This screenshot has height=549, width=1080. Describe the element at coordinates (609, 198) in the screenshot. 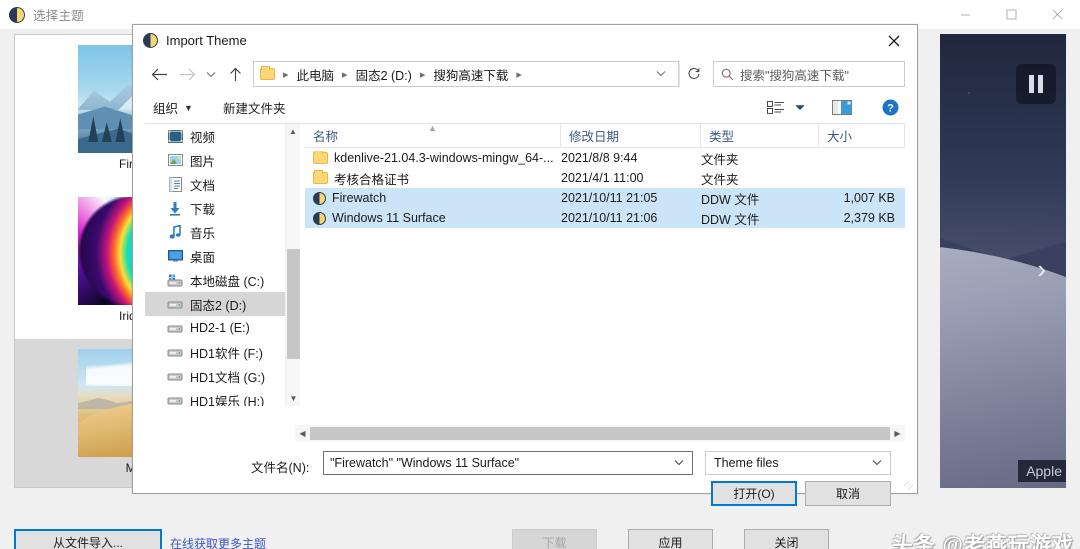

I see `file-date: 2021/10/11 21:05` at that location.